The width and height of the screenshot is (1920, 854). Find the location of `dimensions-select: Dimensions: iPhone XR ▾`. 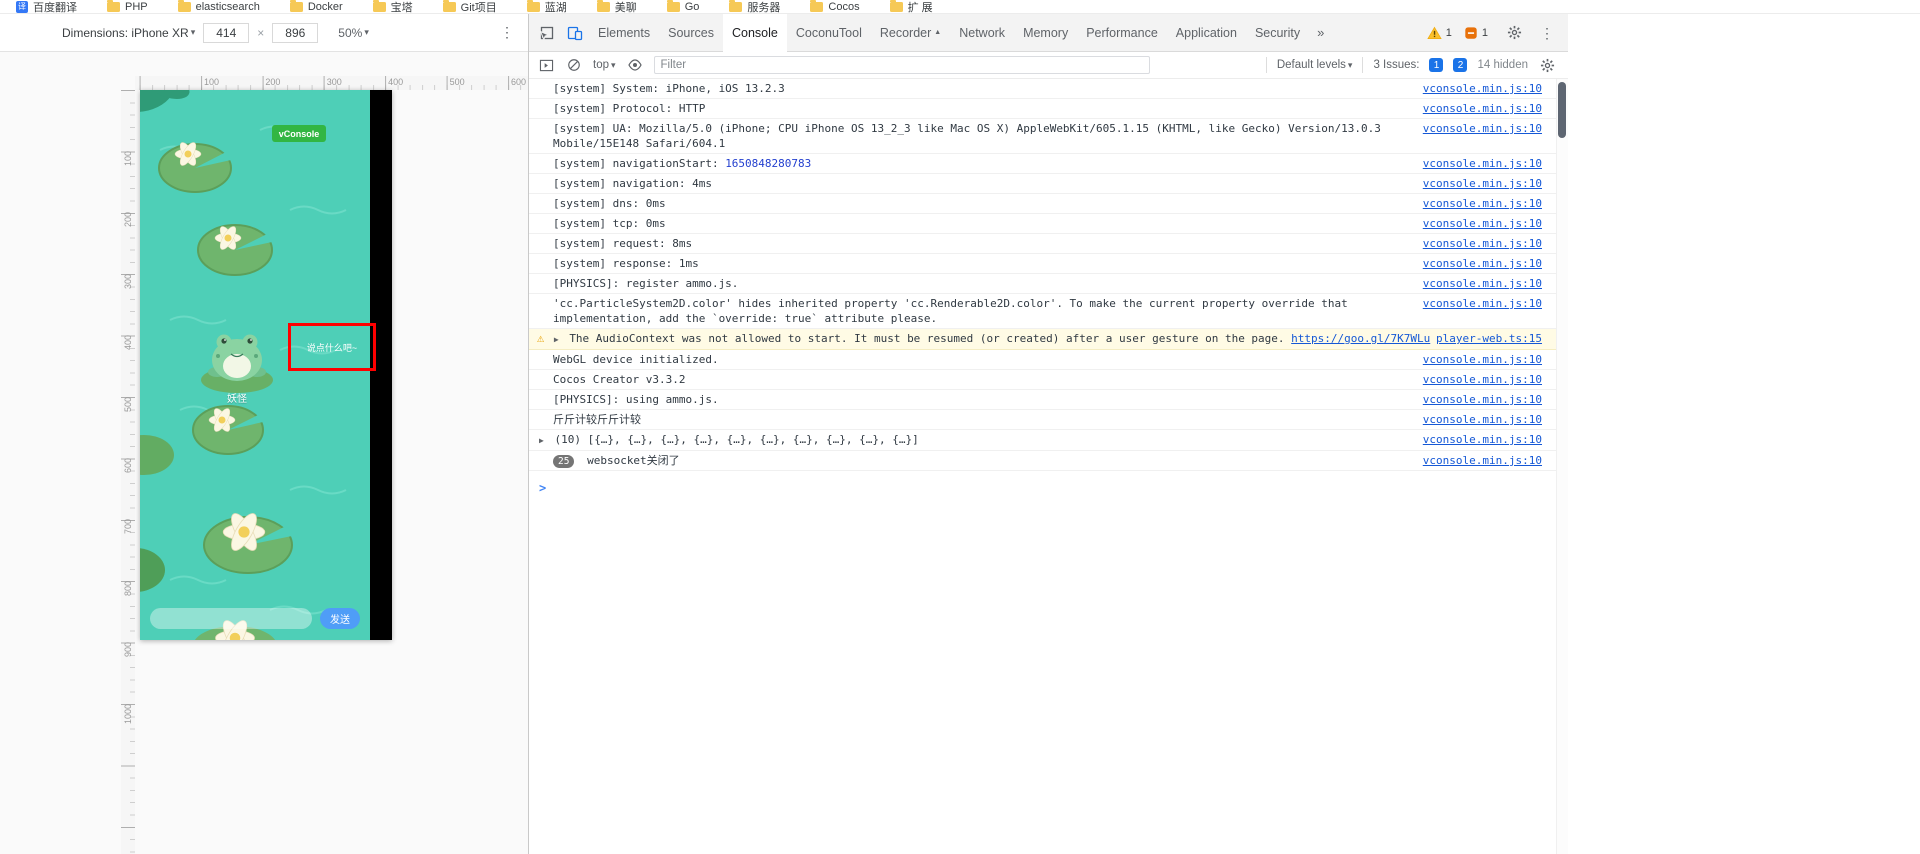

dimensions-select: Dimensions: iPhone XR ▾ is located at coordinates (128, 33).